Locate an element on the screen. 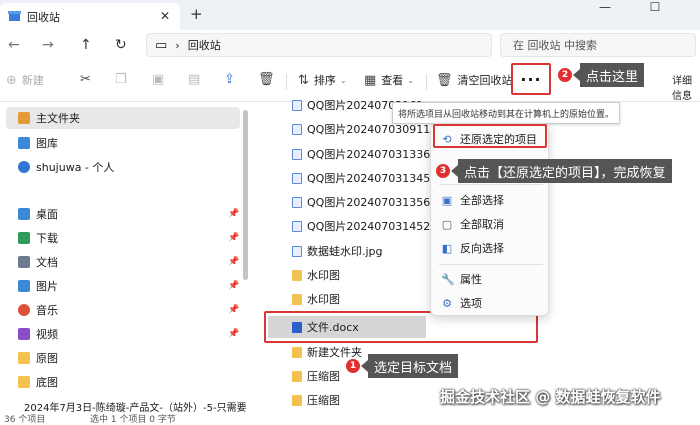 Image resolution: width=700 pixels, height=425 pixels. new-tab-button: + is located at coordinates (196, 14).